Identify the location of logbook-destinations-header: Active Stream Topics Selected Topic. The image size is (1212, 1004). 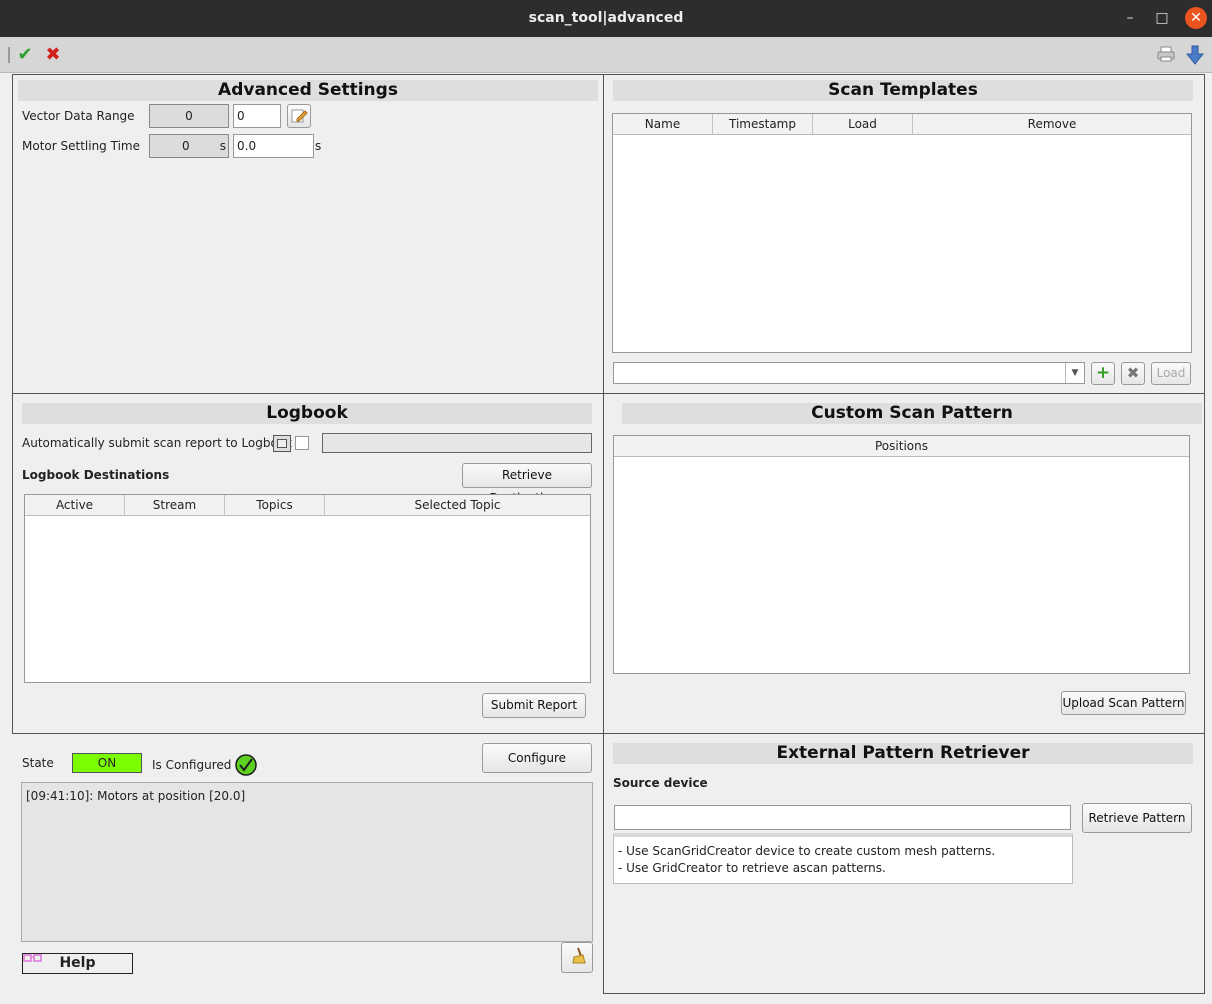
(307, 505).